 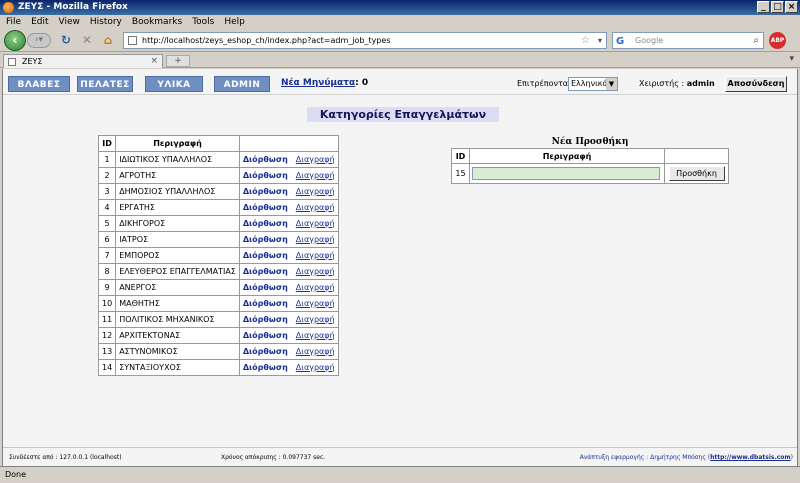 I want to click on row-id: 1, so click(x=107, y=159).